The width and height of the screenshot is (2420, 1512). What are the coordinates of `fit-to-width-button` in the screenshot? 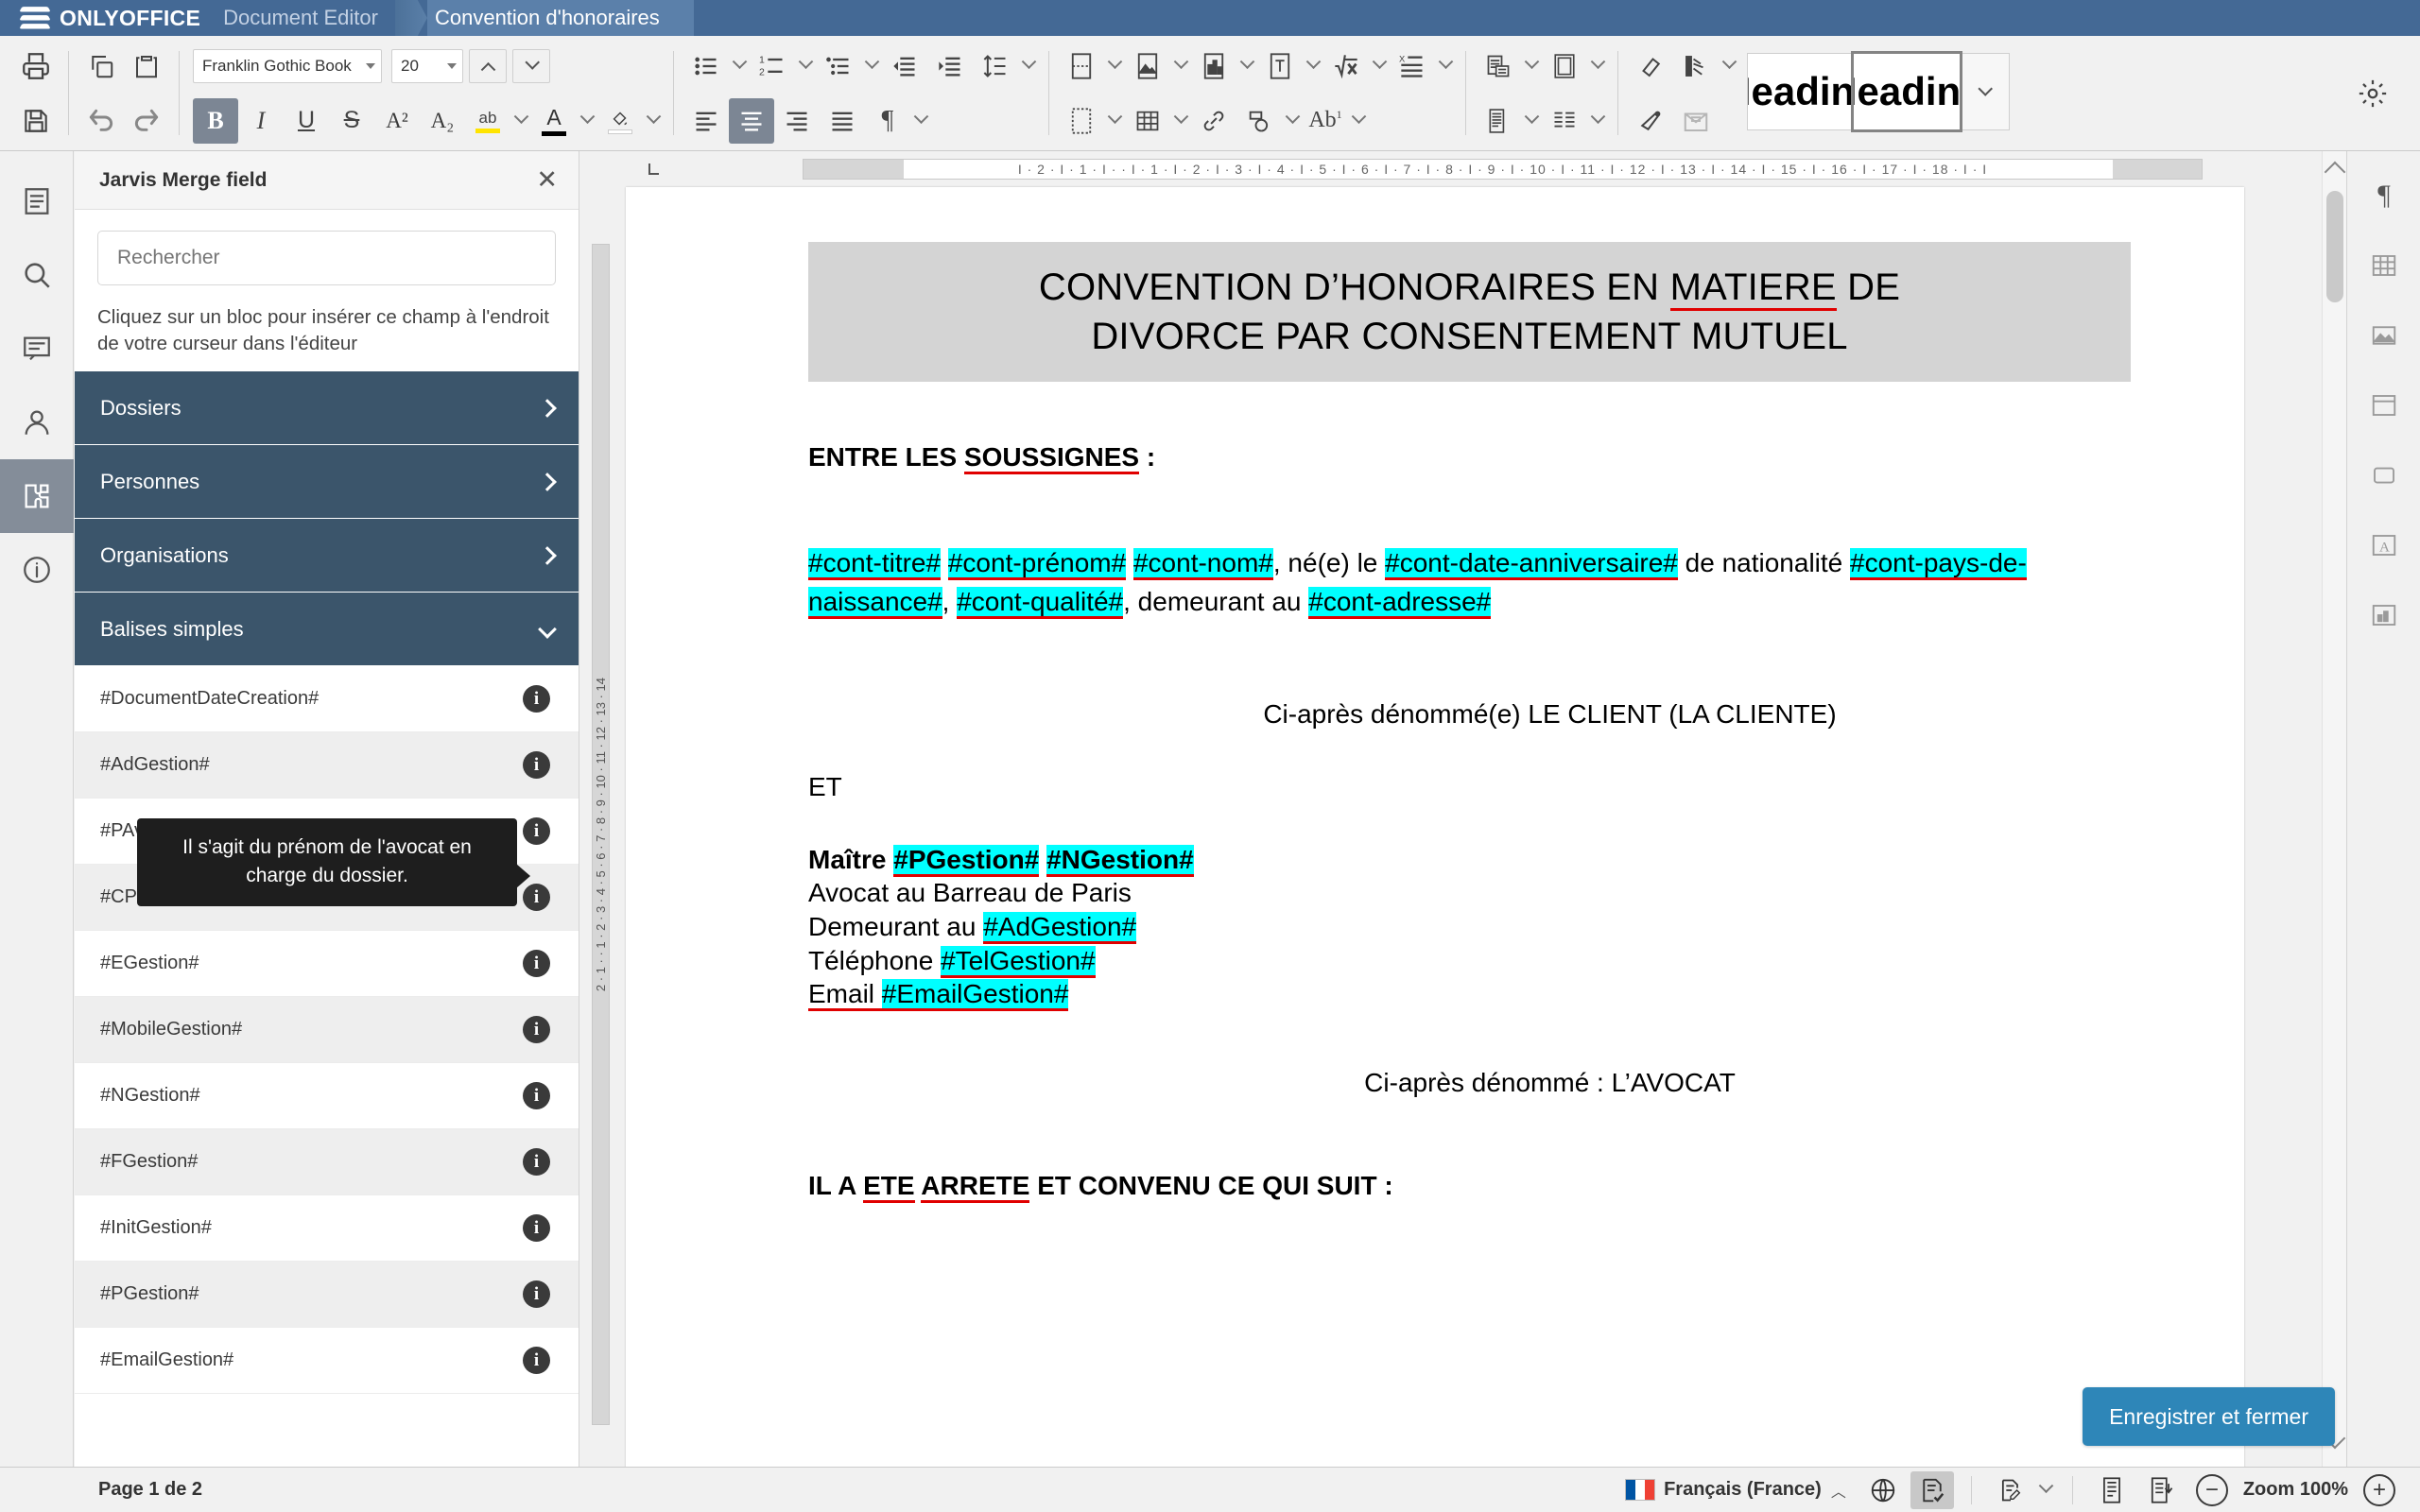 It's located at (2161, 1490).